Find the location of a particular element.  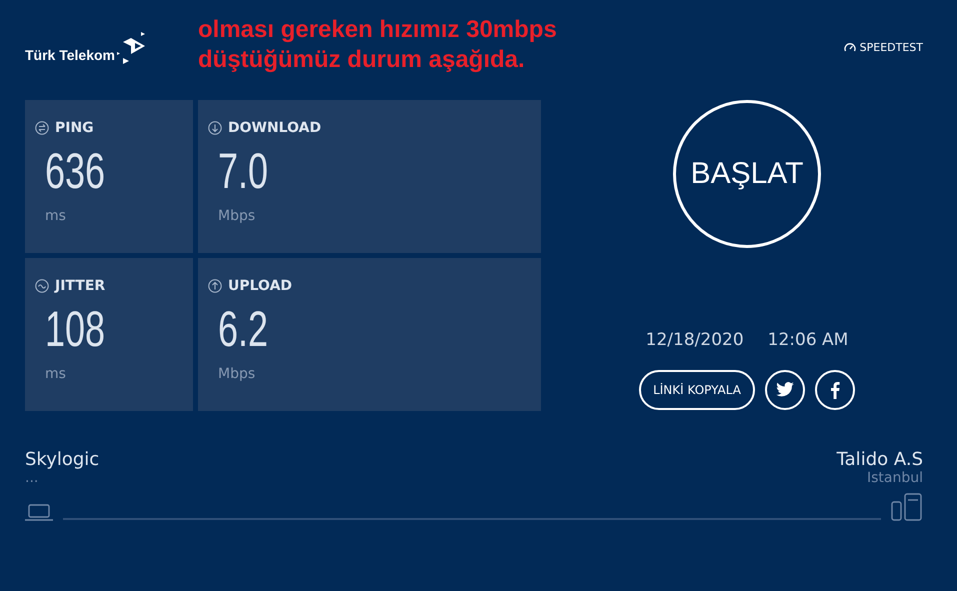

laptop-icon is located at coordinates (39, 512).